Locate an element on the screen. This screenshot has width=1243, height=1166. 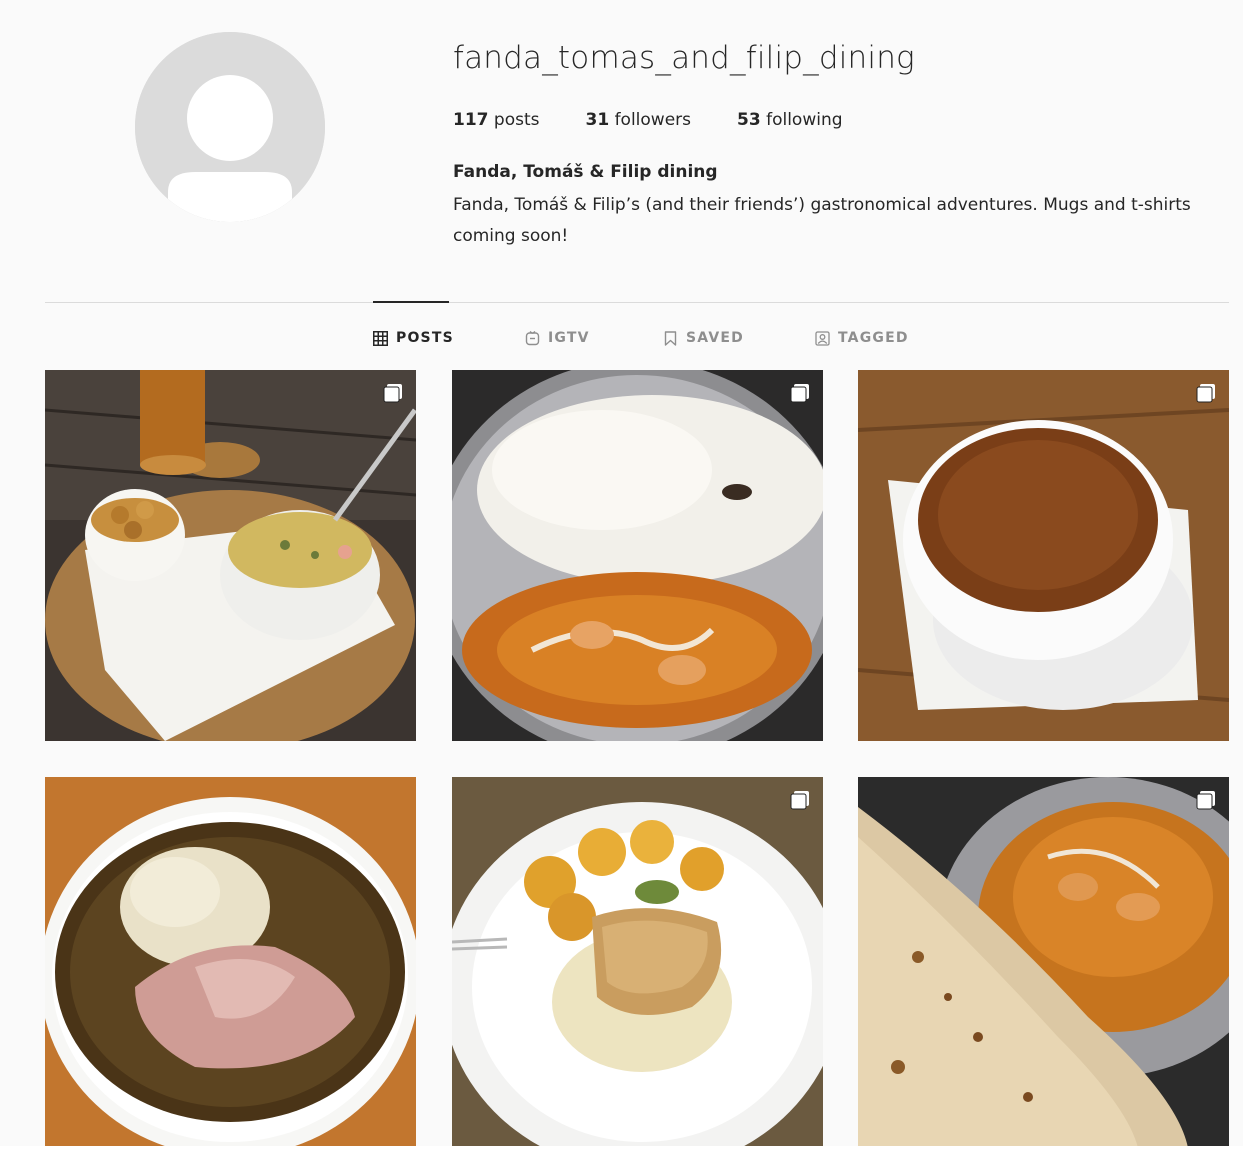
following-link: 53 following is located at coordinates (790, 120).